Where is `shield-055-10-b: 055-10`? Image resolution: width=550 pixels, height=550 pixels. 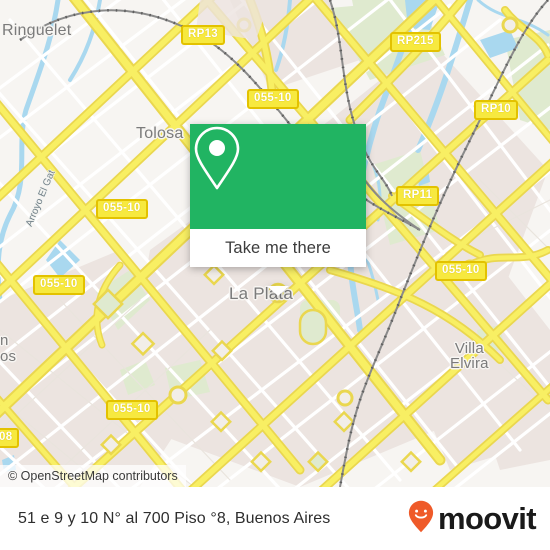
shield-055-10-b: 055-10 is located at coordinates (122, 209).